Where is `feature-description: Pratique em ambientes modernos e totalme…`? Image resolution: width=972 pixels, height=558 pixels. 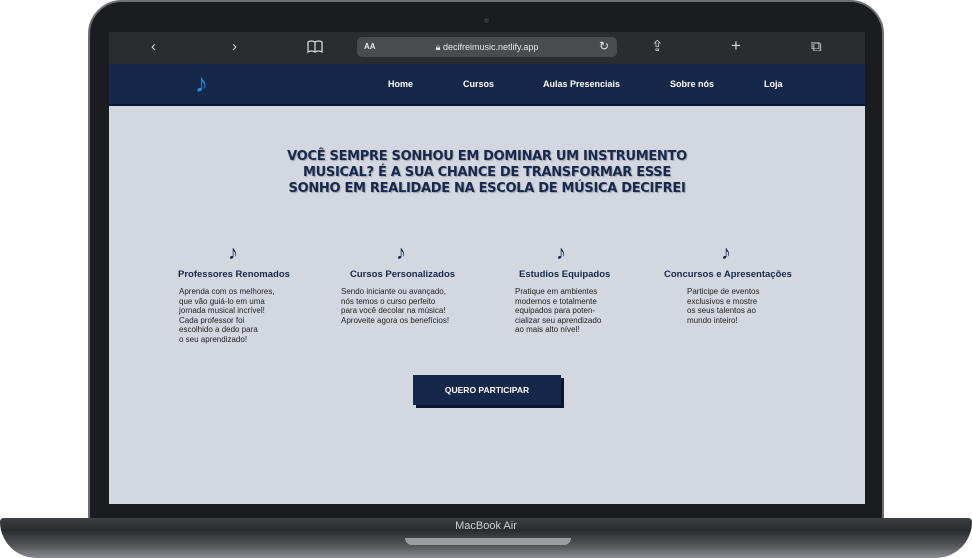
feature-description: Pratique em ambientes modernos e totalme… is located at coordinates (558, 310).